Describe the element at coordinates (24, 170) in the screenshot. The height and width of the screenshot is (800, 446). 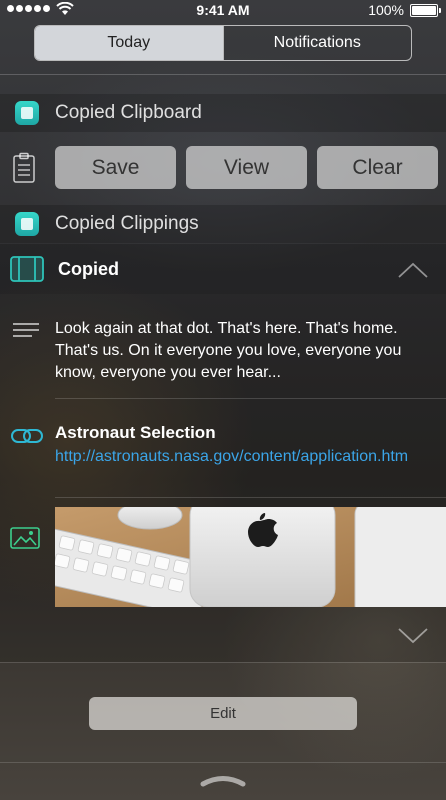
I see `clipboard-icon` at that location.